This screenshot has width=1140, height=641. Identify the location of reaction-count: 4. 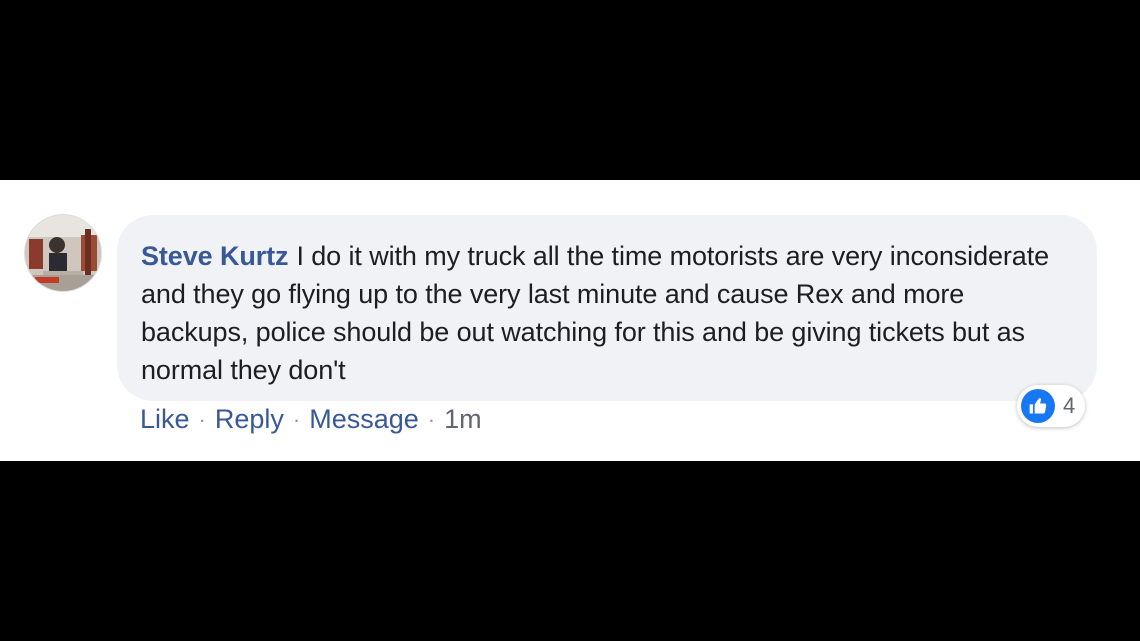
(1069, 405).